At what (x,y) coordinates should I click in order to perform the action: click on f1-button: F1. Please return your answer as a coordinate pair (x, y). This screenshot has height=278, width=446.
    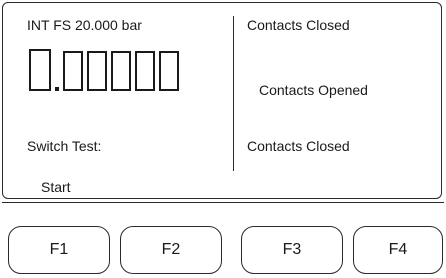
    Looking at the image, I should click on (59, 250).